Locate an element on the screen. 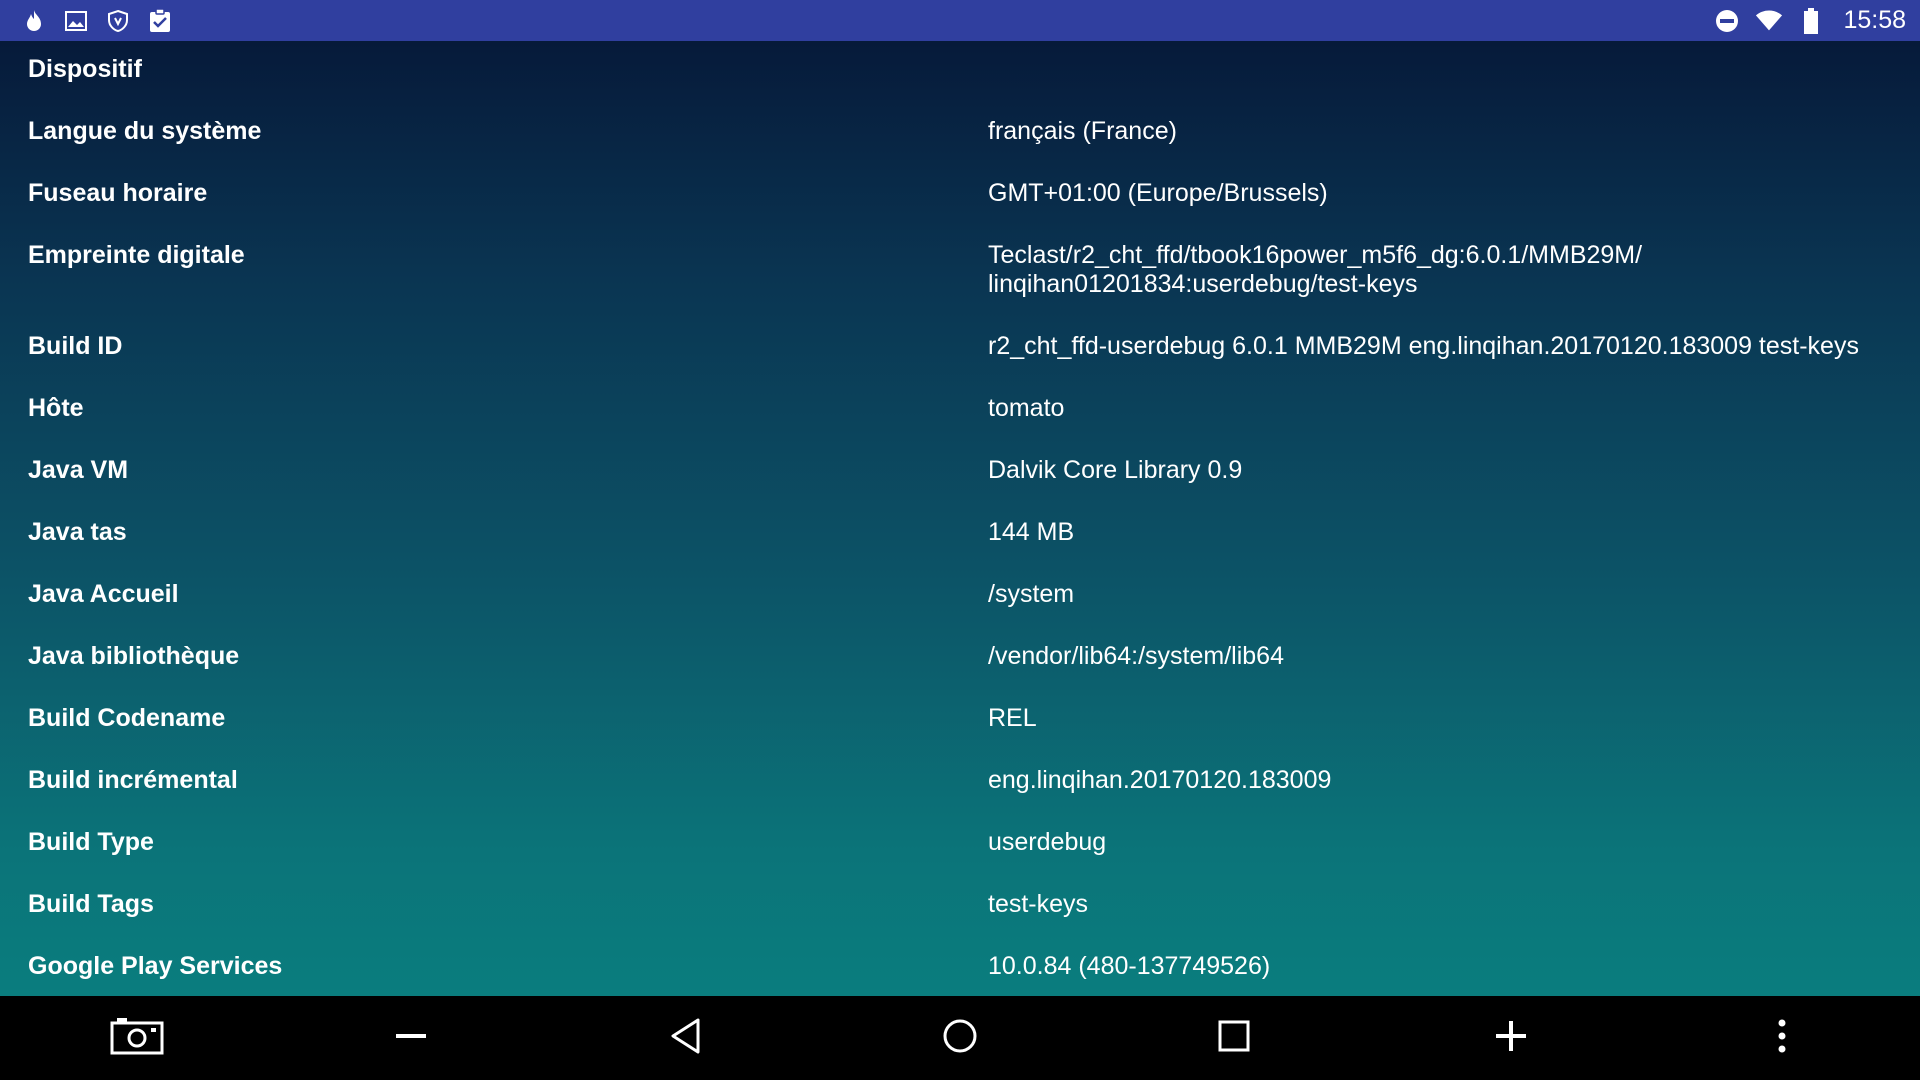  more-vertical-icon is located at coordinates (1782, 1038).